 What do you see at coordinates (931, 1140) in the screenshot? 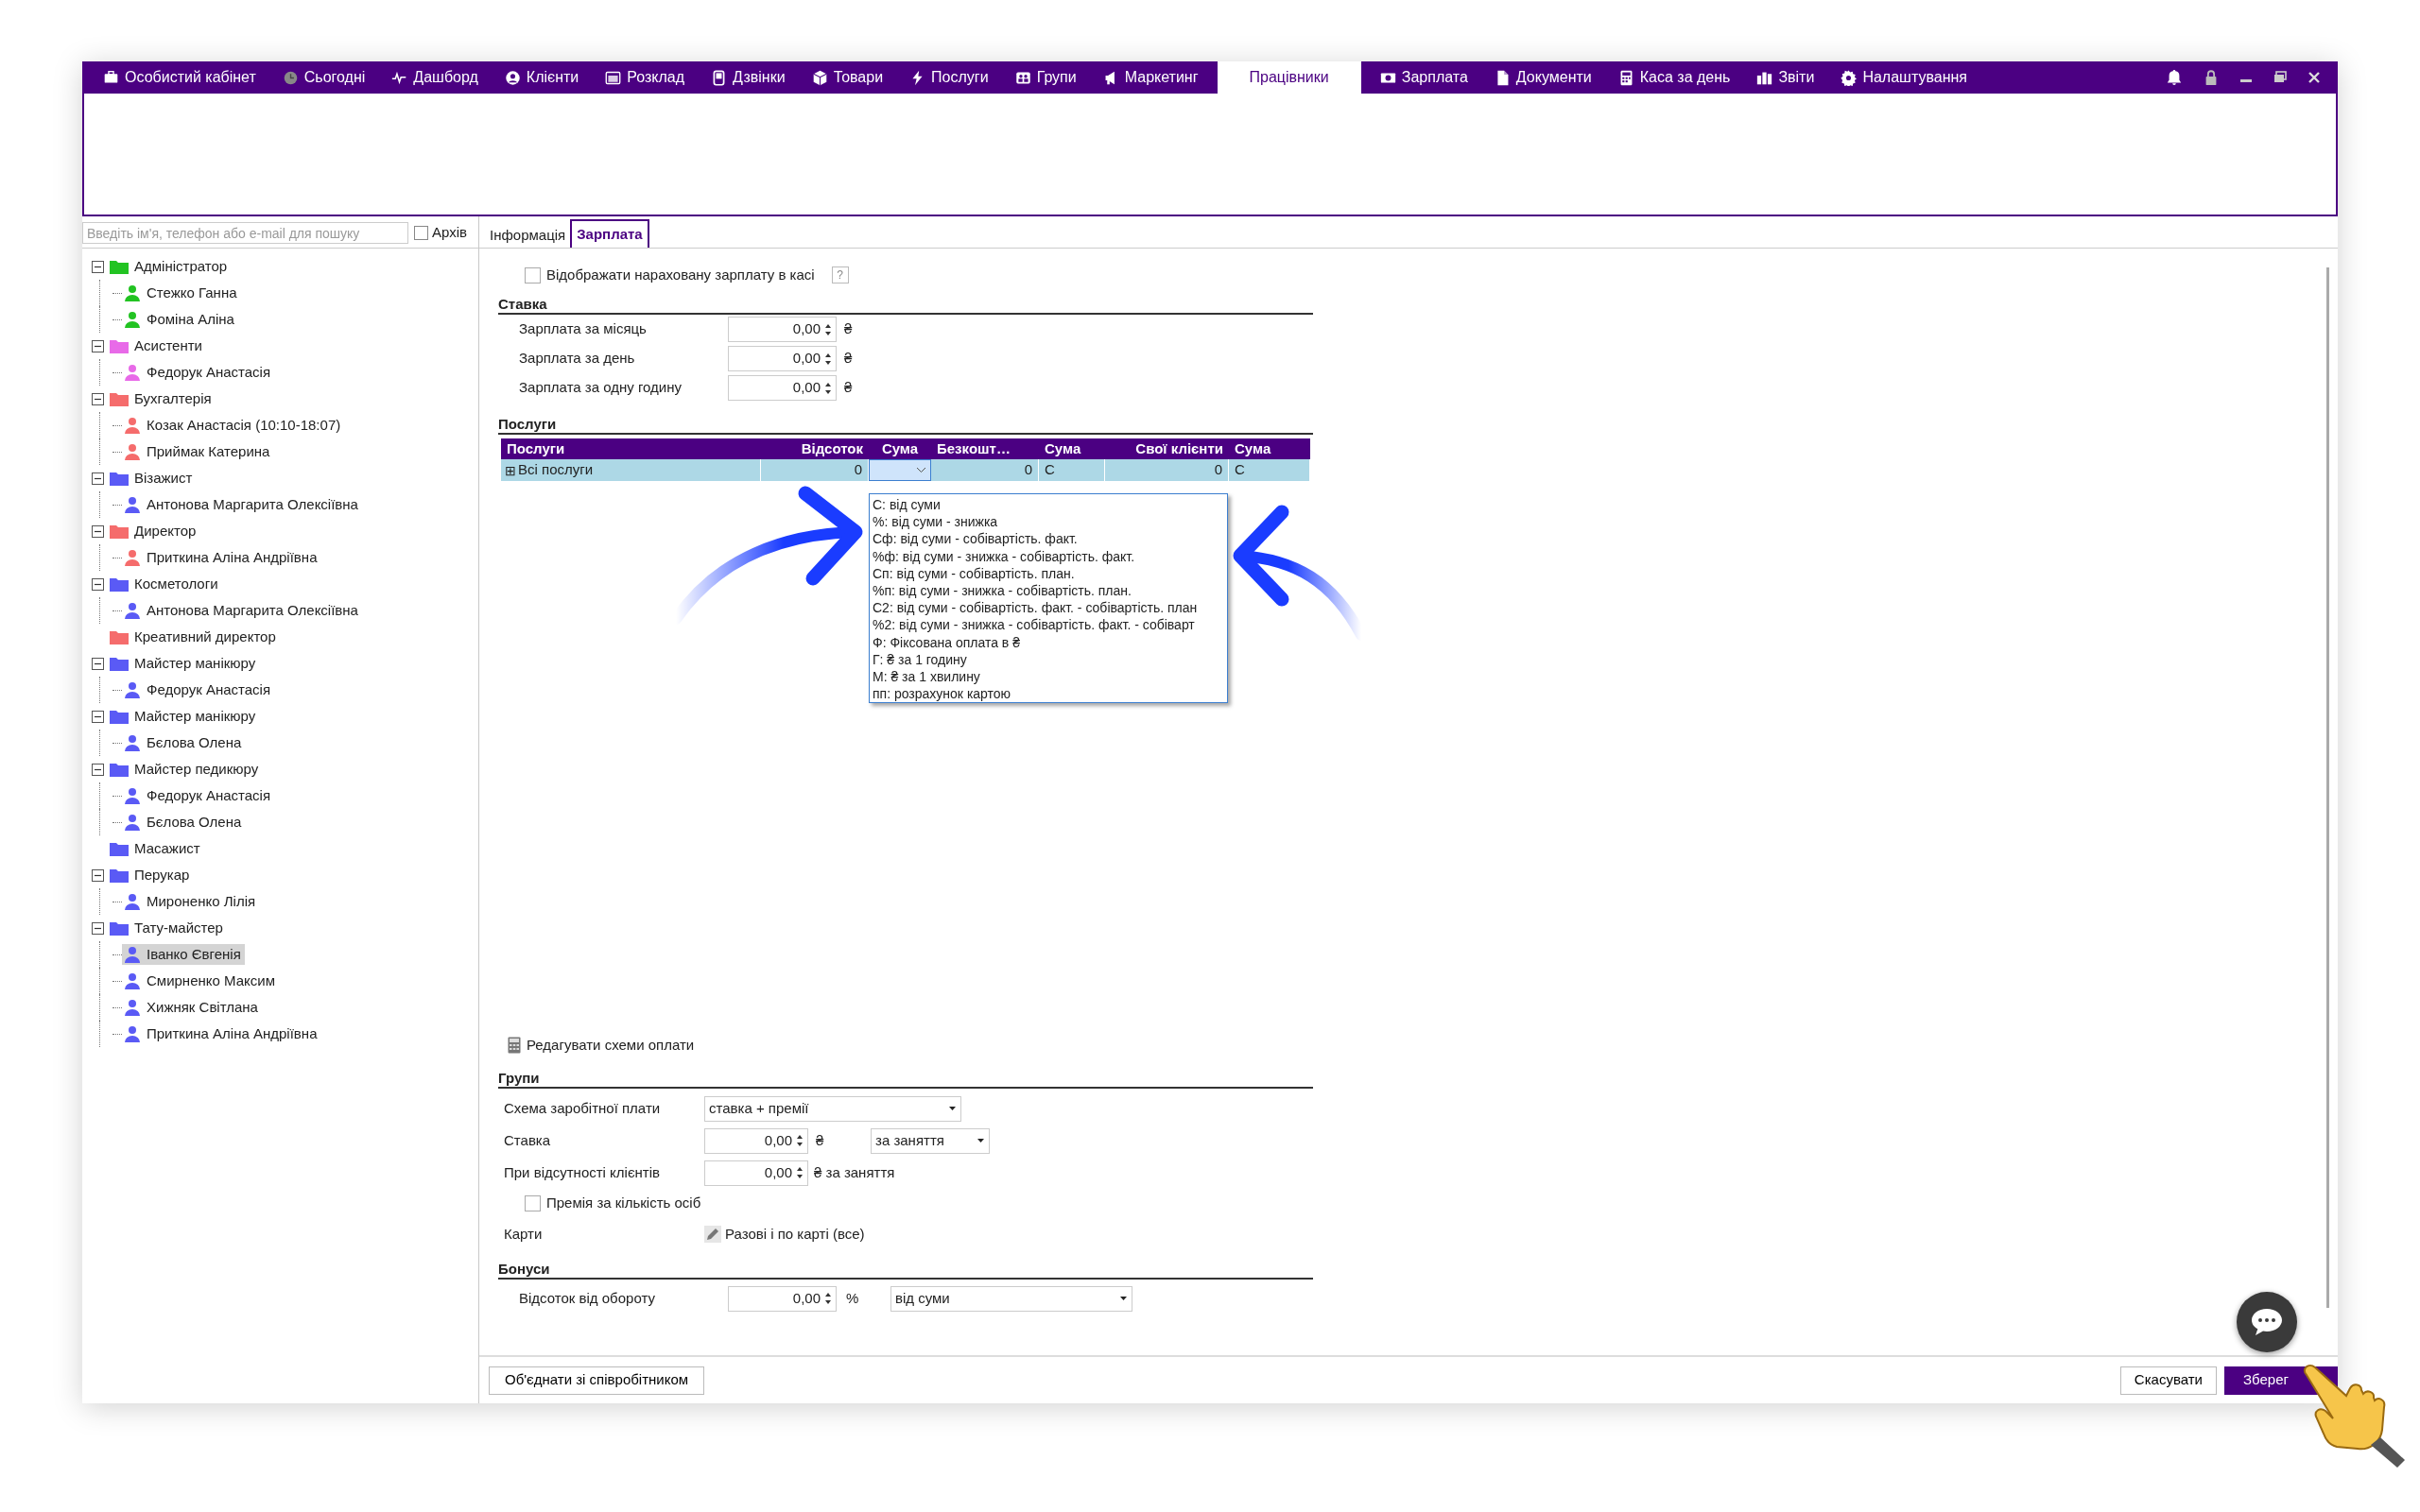
I see `period-dropdown: за заняття` at bounding box center [931, 1140].